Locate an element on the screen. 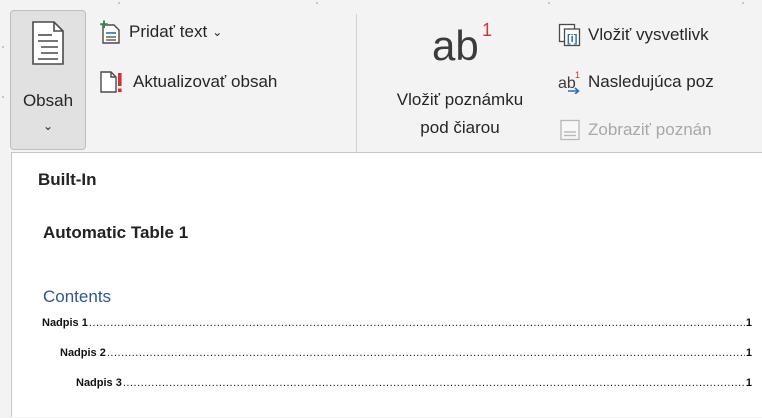 The width and height of the screenshot is (762, 418). insert-endnote-button: [i] Vložiť vysvetlivk is located at coordinates (633, 35).